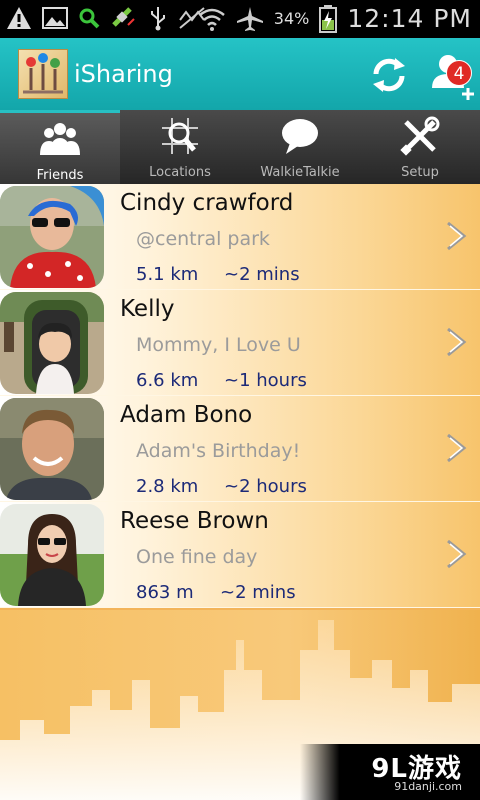 Image resolution: width=480 pixels, height=800 pixels. Describe the element at coordinates (180, 172) in the screenshot. I see `tab-label: Locations` at that location.